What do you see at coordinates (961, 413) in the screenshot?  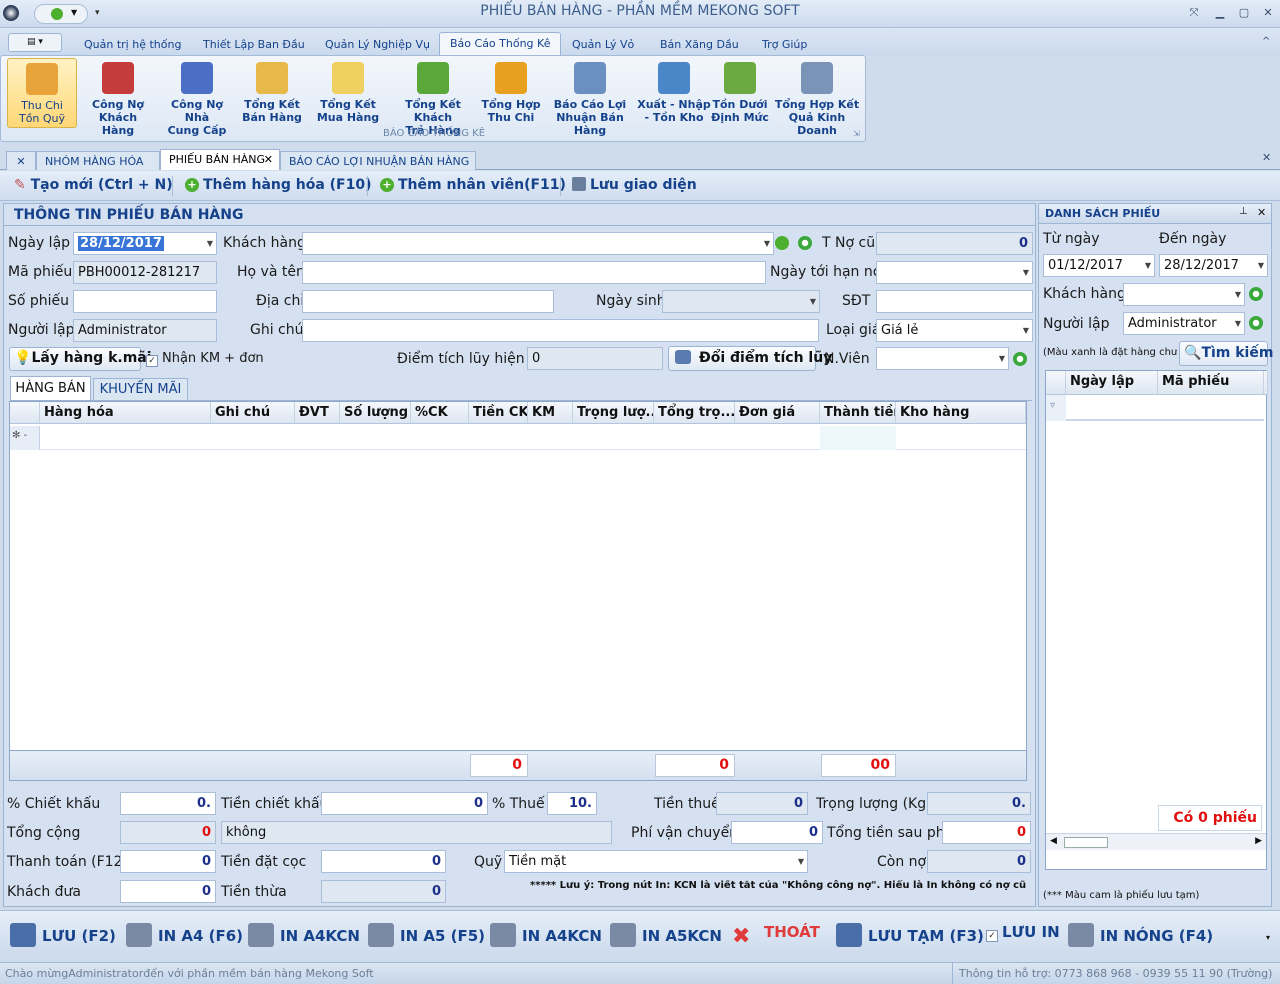 I see `column-header: Kho hàng` at bounding box center [961, 413].